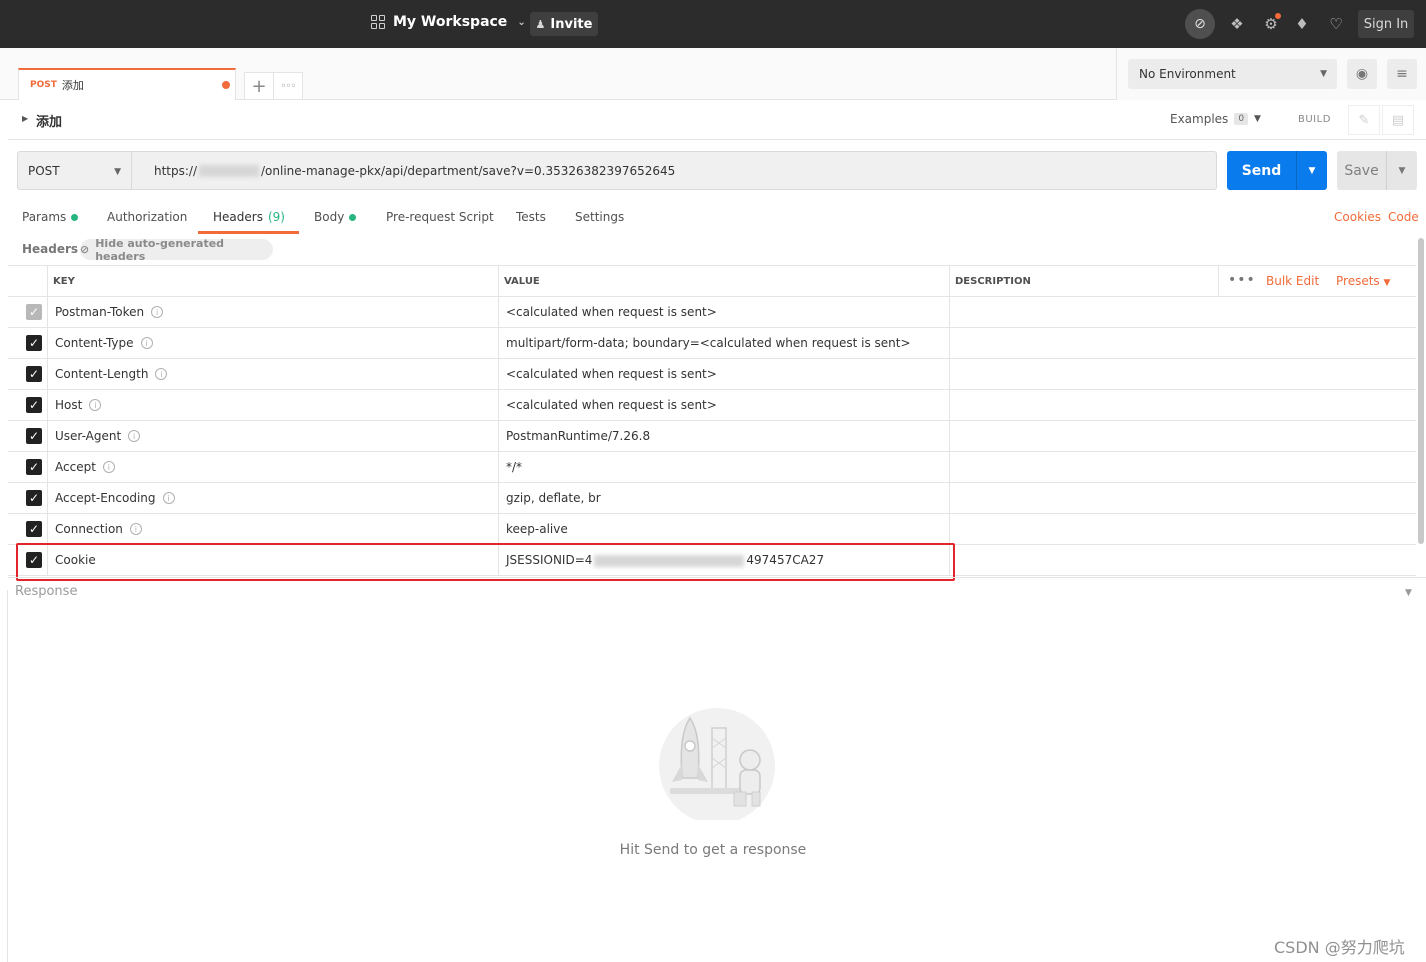 The width and height of the screenshot is (1426, 962). Describe the element at coordinates (100, 312) in the screenshot. I see `header-key-text: Postman-Token` at that location.